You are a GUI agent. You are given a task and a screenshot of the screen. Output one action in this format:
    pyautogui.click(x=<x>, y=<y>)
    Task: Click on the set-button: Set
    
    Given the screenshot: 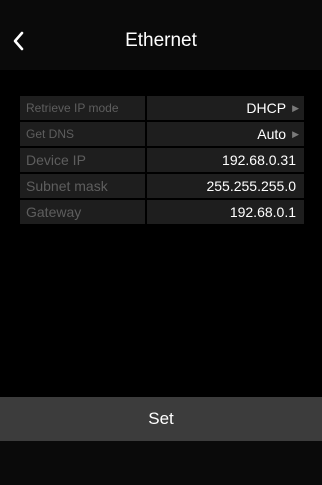 What is the action you would take?
    pyautogui.click(x=161, y=419)
    